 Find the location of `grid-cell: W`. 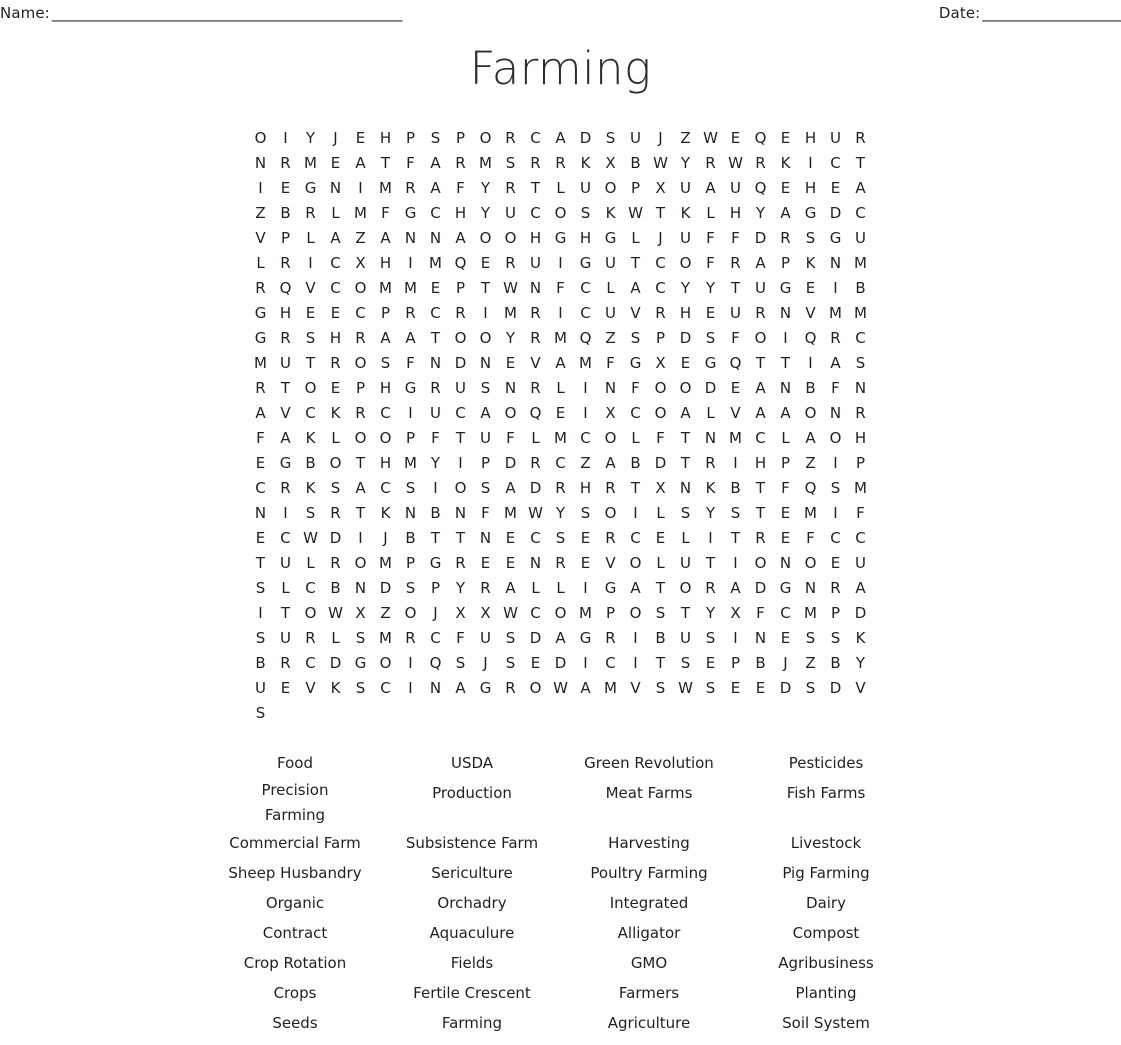

grid-cell: W is located at coordinates (685, 688).